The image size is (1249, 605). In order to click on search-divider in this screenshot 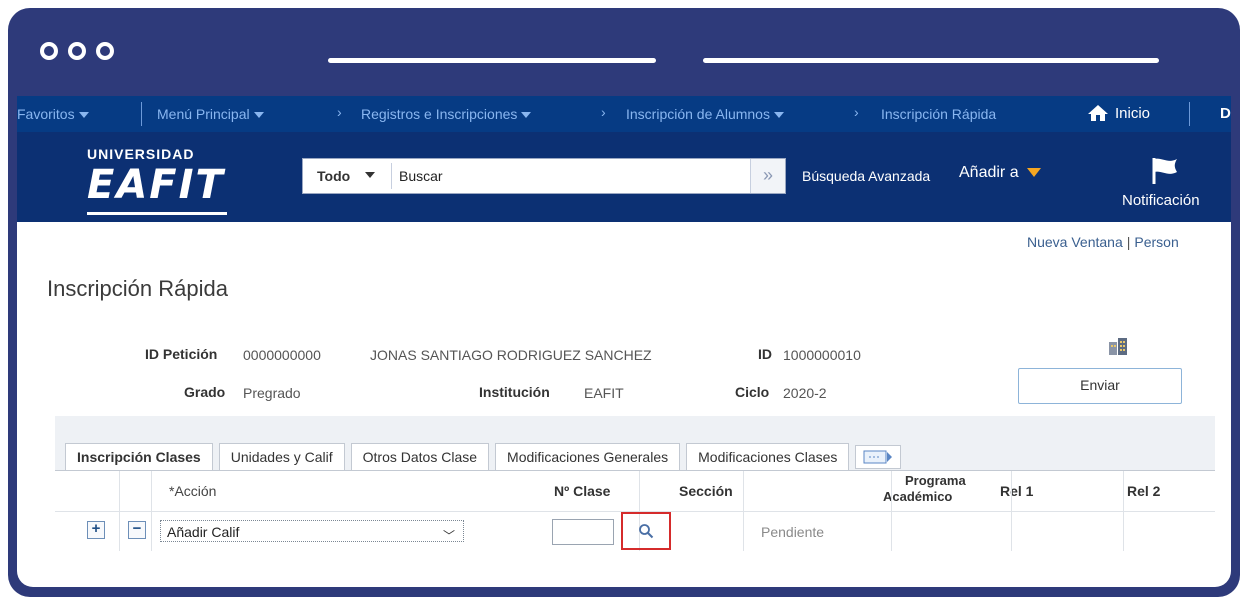, I will do `click(391, 176)`.